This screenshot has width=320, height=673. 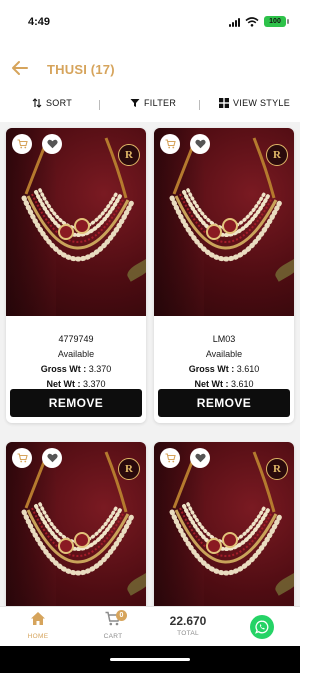 I want to click on system-home-bar, so click(x=150, y=659).